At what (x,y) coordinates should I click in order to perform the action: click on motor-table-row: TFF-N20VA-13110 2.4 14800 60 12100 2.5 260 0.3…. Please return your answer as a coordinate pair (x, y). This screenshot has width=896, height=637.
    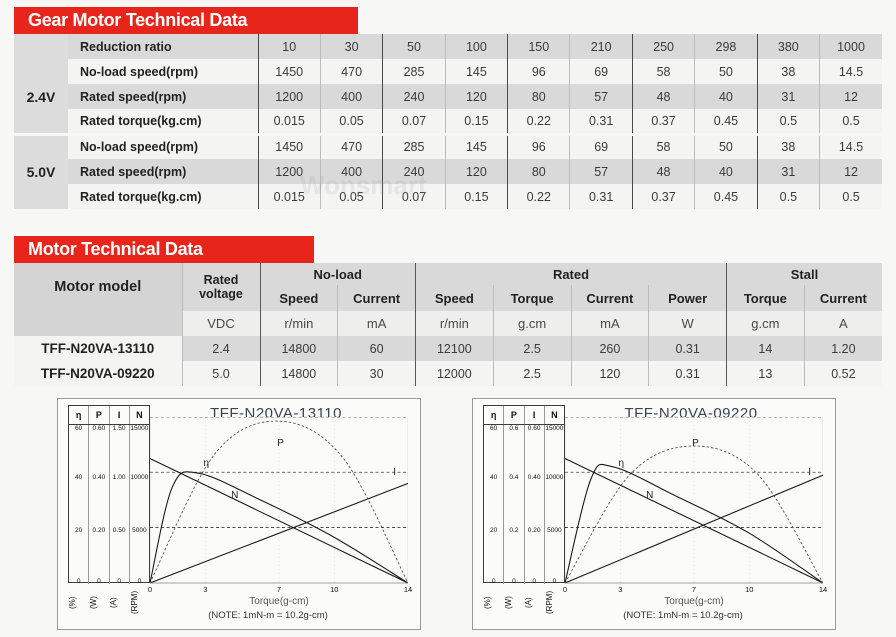
    Looking at the image, I should click on (448, 348).